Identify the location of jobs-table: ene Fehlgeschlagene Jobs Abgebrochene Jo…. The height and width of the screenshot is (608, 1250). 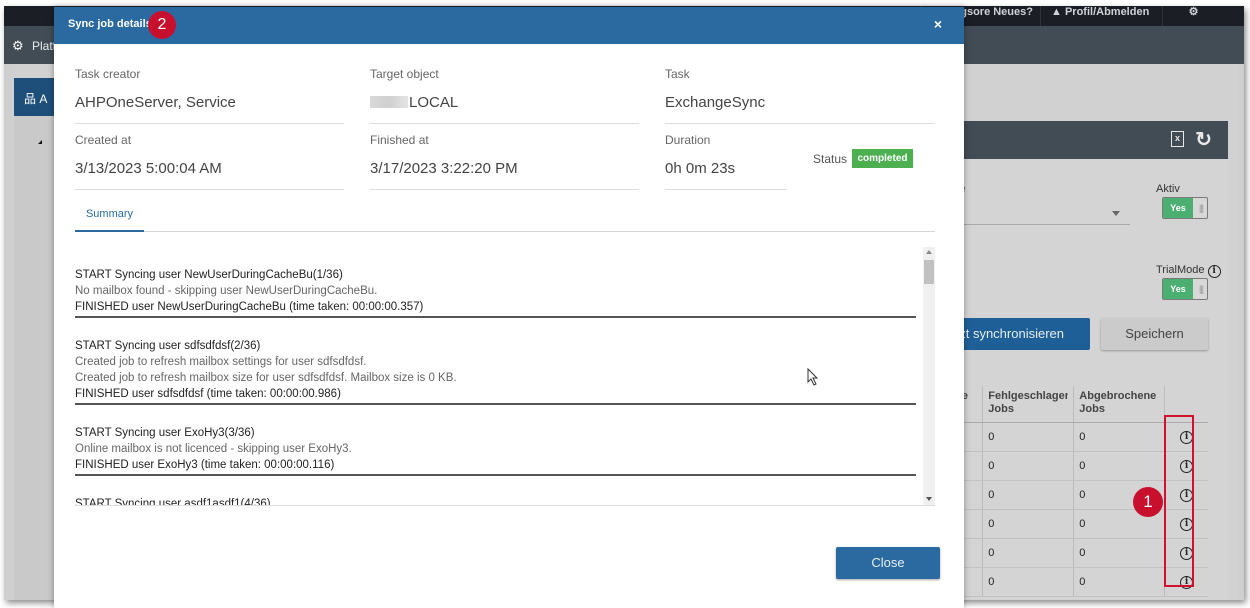
(1076, 491).